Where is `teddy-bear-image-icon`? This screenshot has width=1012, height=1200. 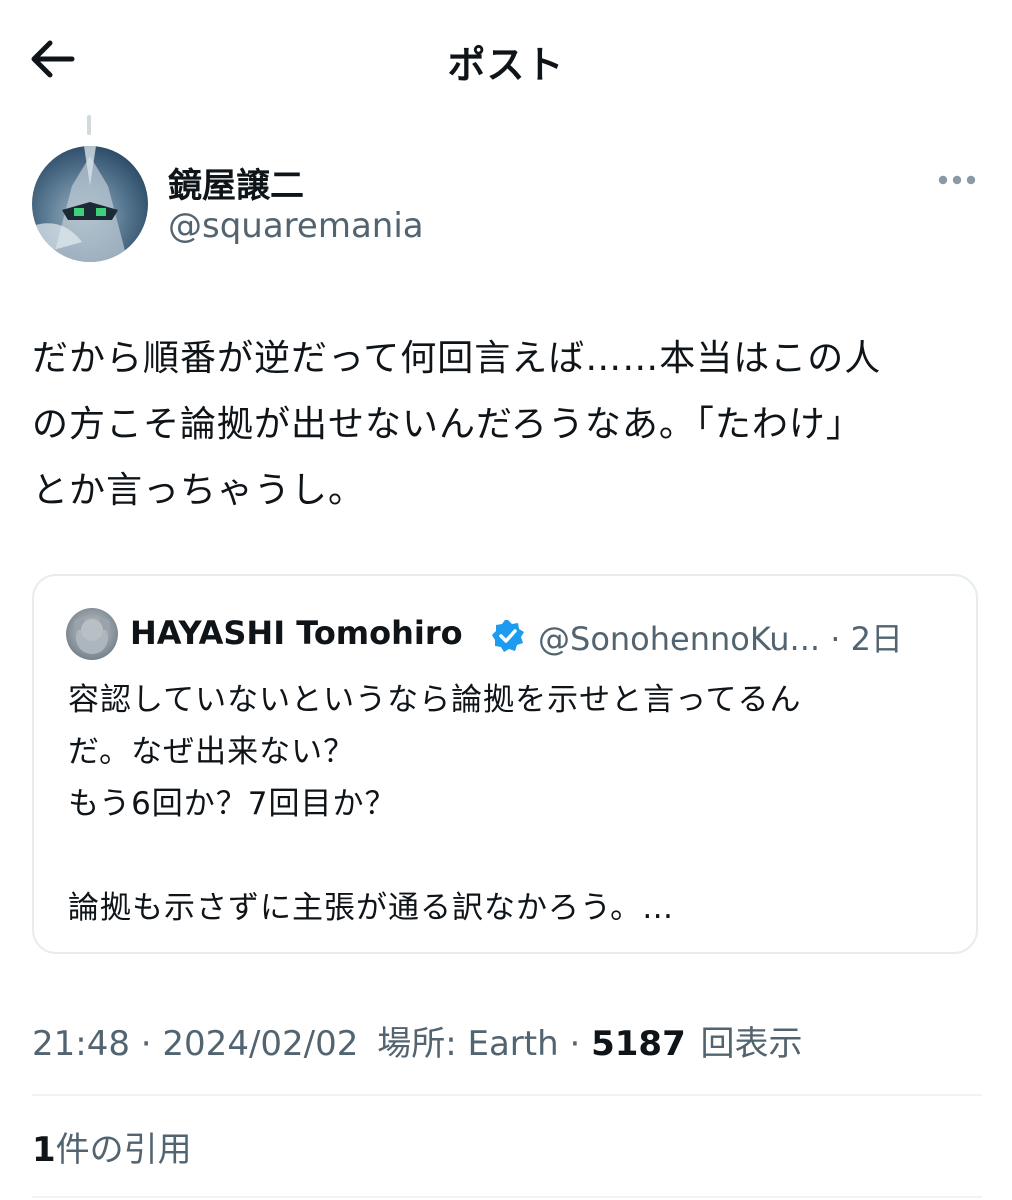
teddy-bear-image-icon is located at coordinates (92, 636).